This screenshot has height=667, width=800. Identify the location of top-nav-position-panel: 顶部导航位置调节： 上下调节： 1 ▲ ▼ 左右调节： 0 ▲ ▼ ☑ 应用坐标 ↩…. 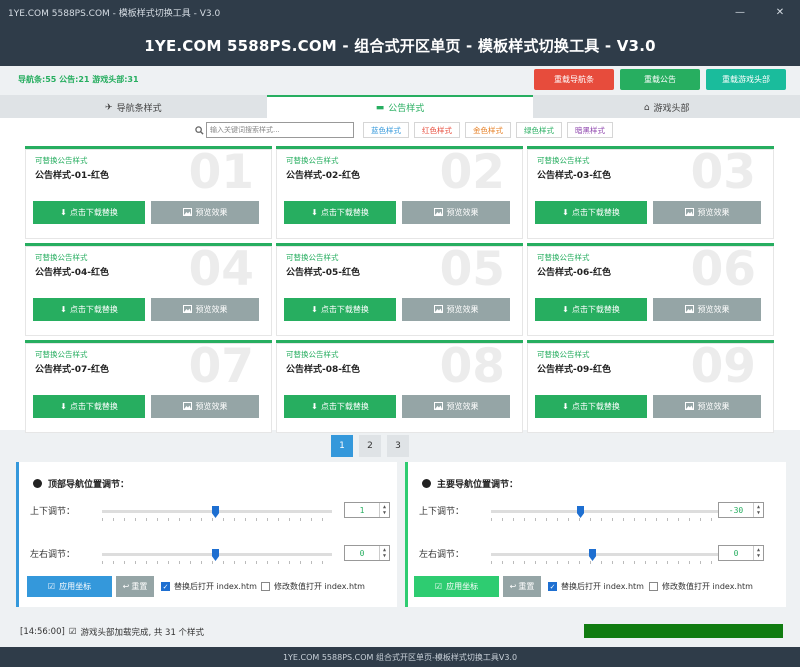
(206, 534).